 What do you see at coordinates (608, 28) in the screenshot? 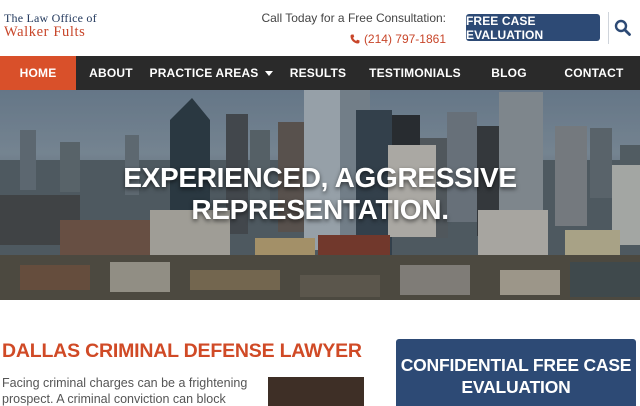
I see `header-divider` at bounding box center [608, 28].